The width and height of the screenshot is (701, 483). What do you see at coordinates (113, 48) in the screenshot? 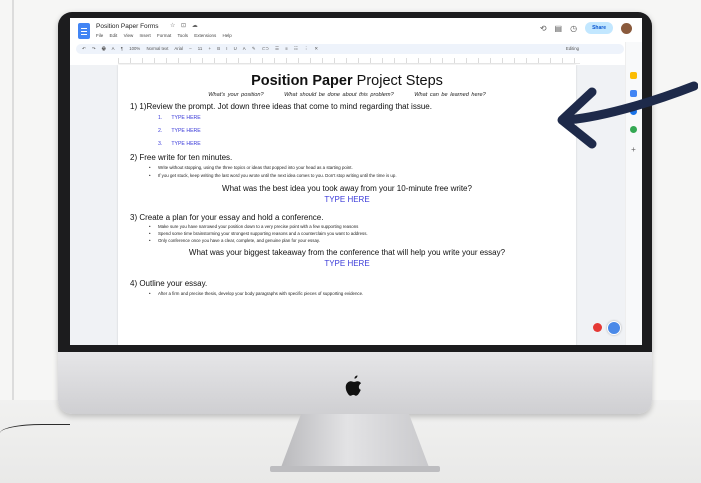
I see `spellcheck-icon: A` at bounding box center [113, 48].